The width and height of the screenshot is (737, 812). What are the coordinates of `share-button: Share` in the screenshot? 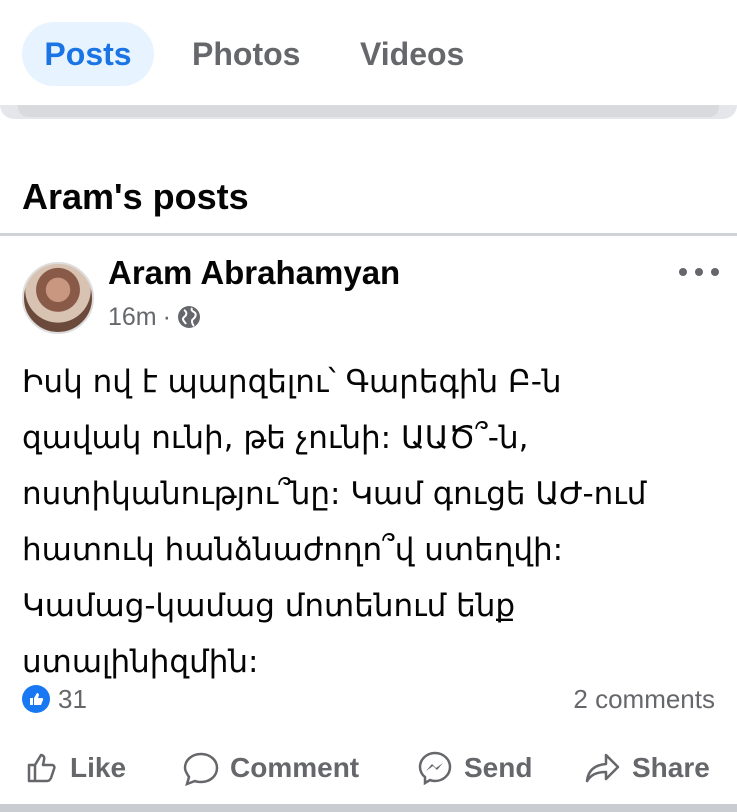 It's located at (647, 768).